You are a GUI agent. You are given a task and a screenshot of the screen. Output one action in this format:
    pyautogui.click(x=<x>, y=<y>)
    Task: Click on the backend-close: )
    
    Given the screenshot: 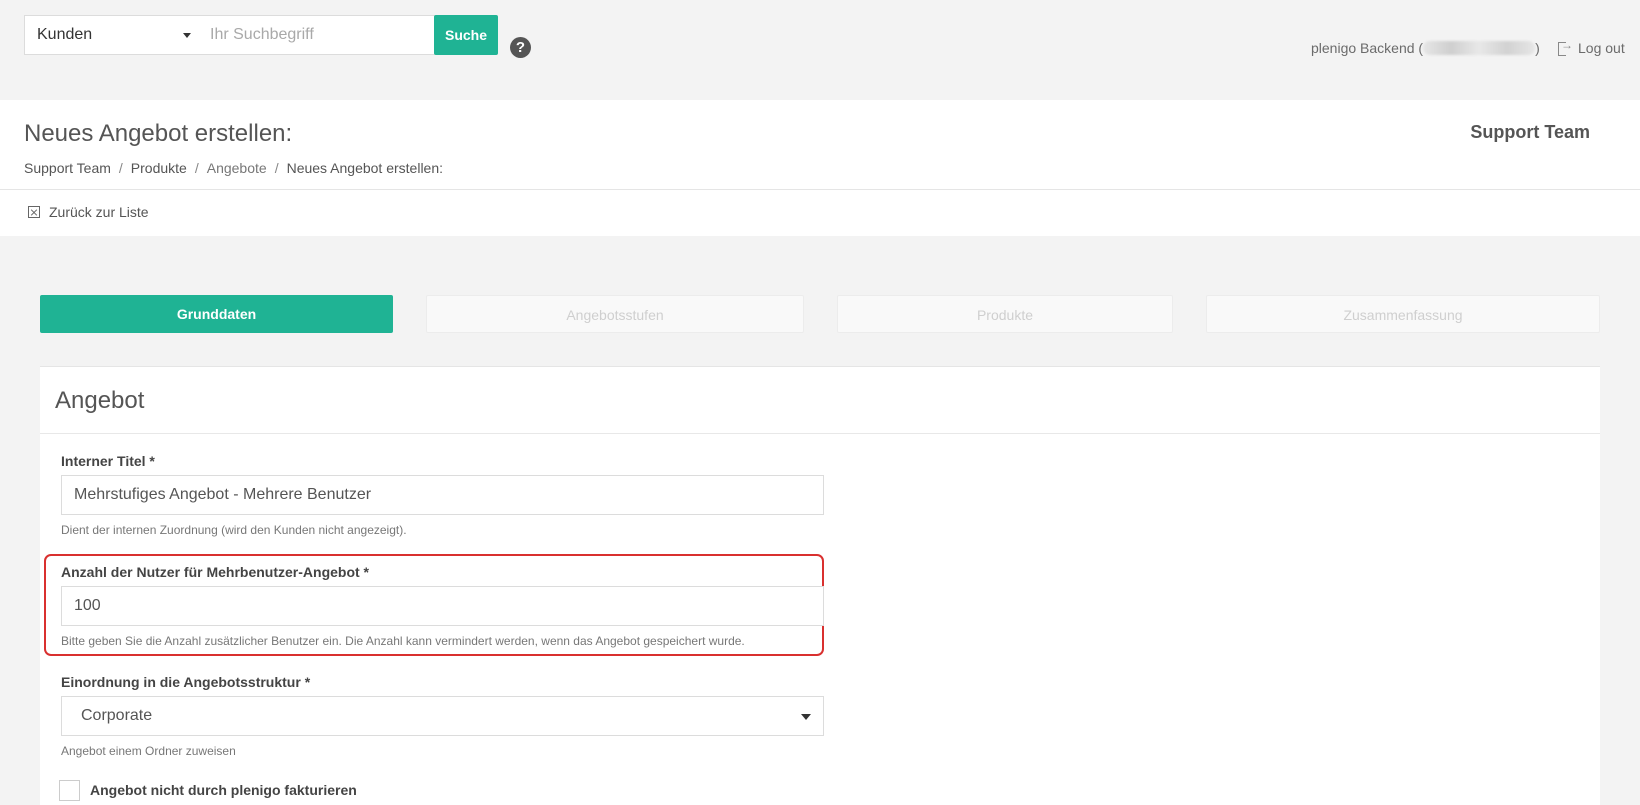 What is the action you would take?
    pyautogui.click(x=1537, y=48)
    